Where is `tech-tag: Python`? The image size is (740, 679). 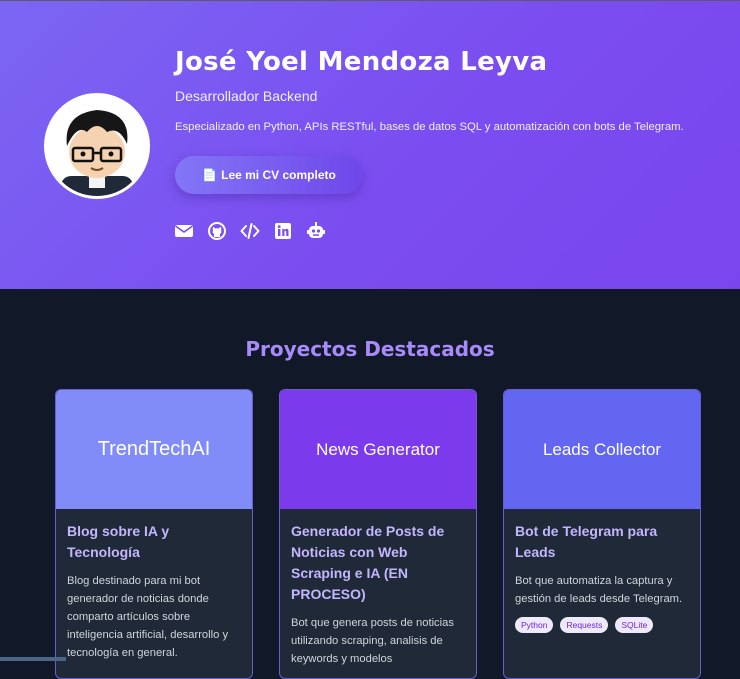 tech-tag: Python is located at coordinates (534, 625).